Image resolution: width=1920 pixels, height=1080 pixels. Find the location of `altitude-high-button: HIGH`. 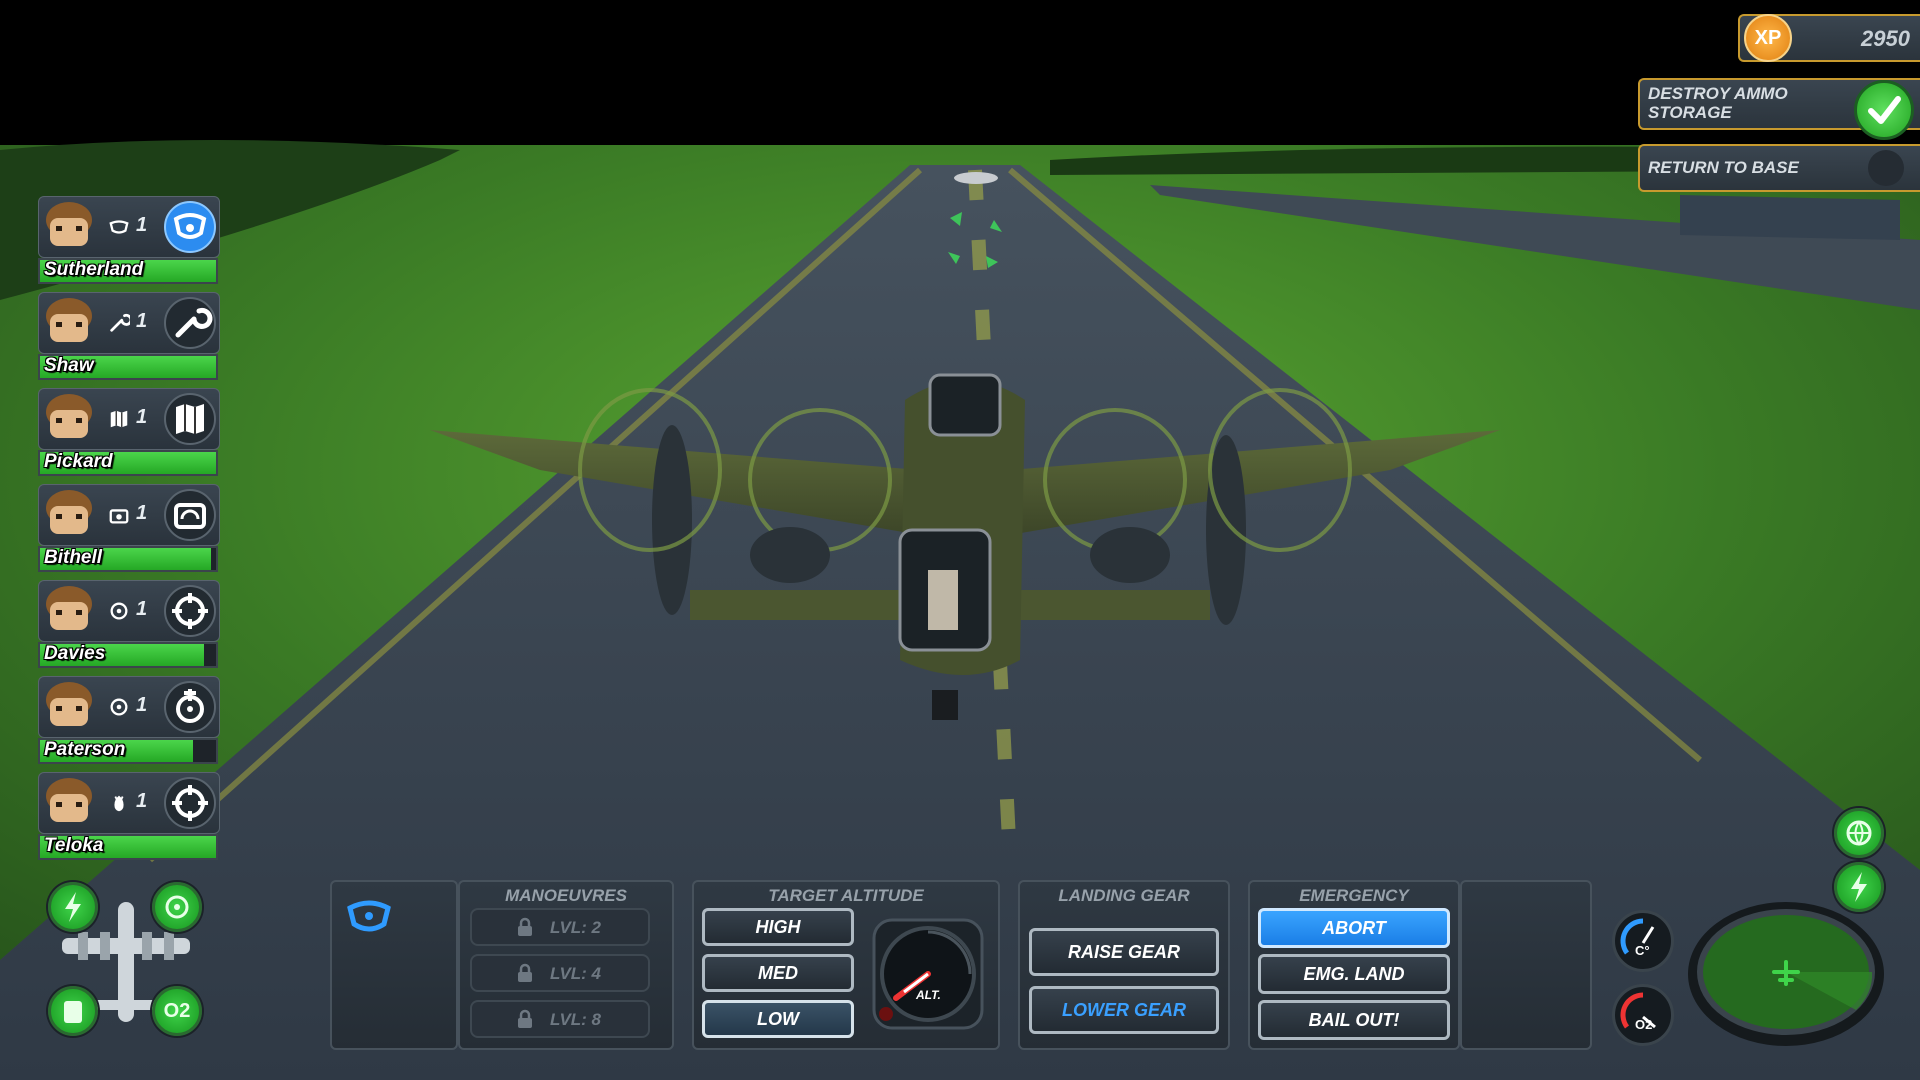

altitude-high-button: HIGH is located at coordinates (778, 927).